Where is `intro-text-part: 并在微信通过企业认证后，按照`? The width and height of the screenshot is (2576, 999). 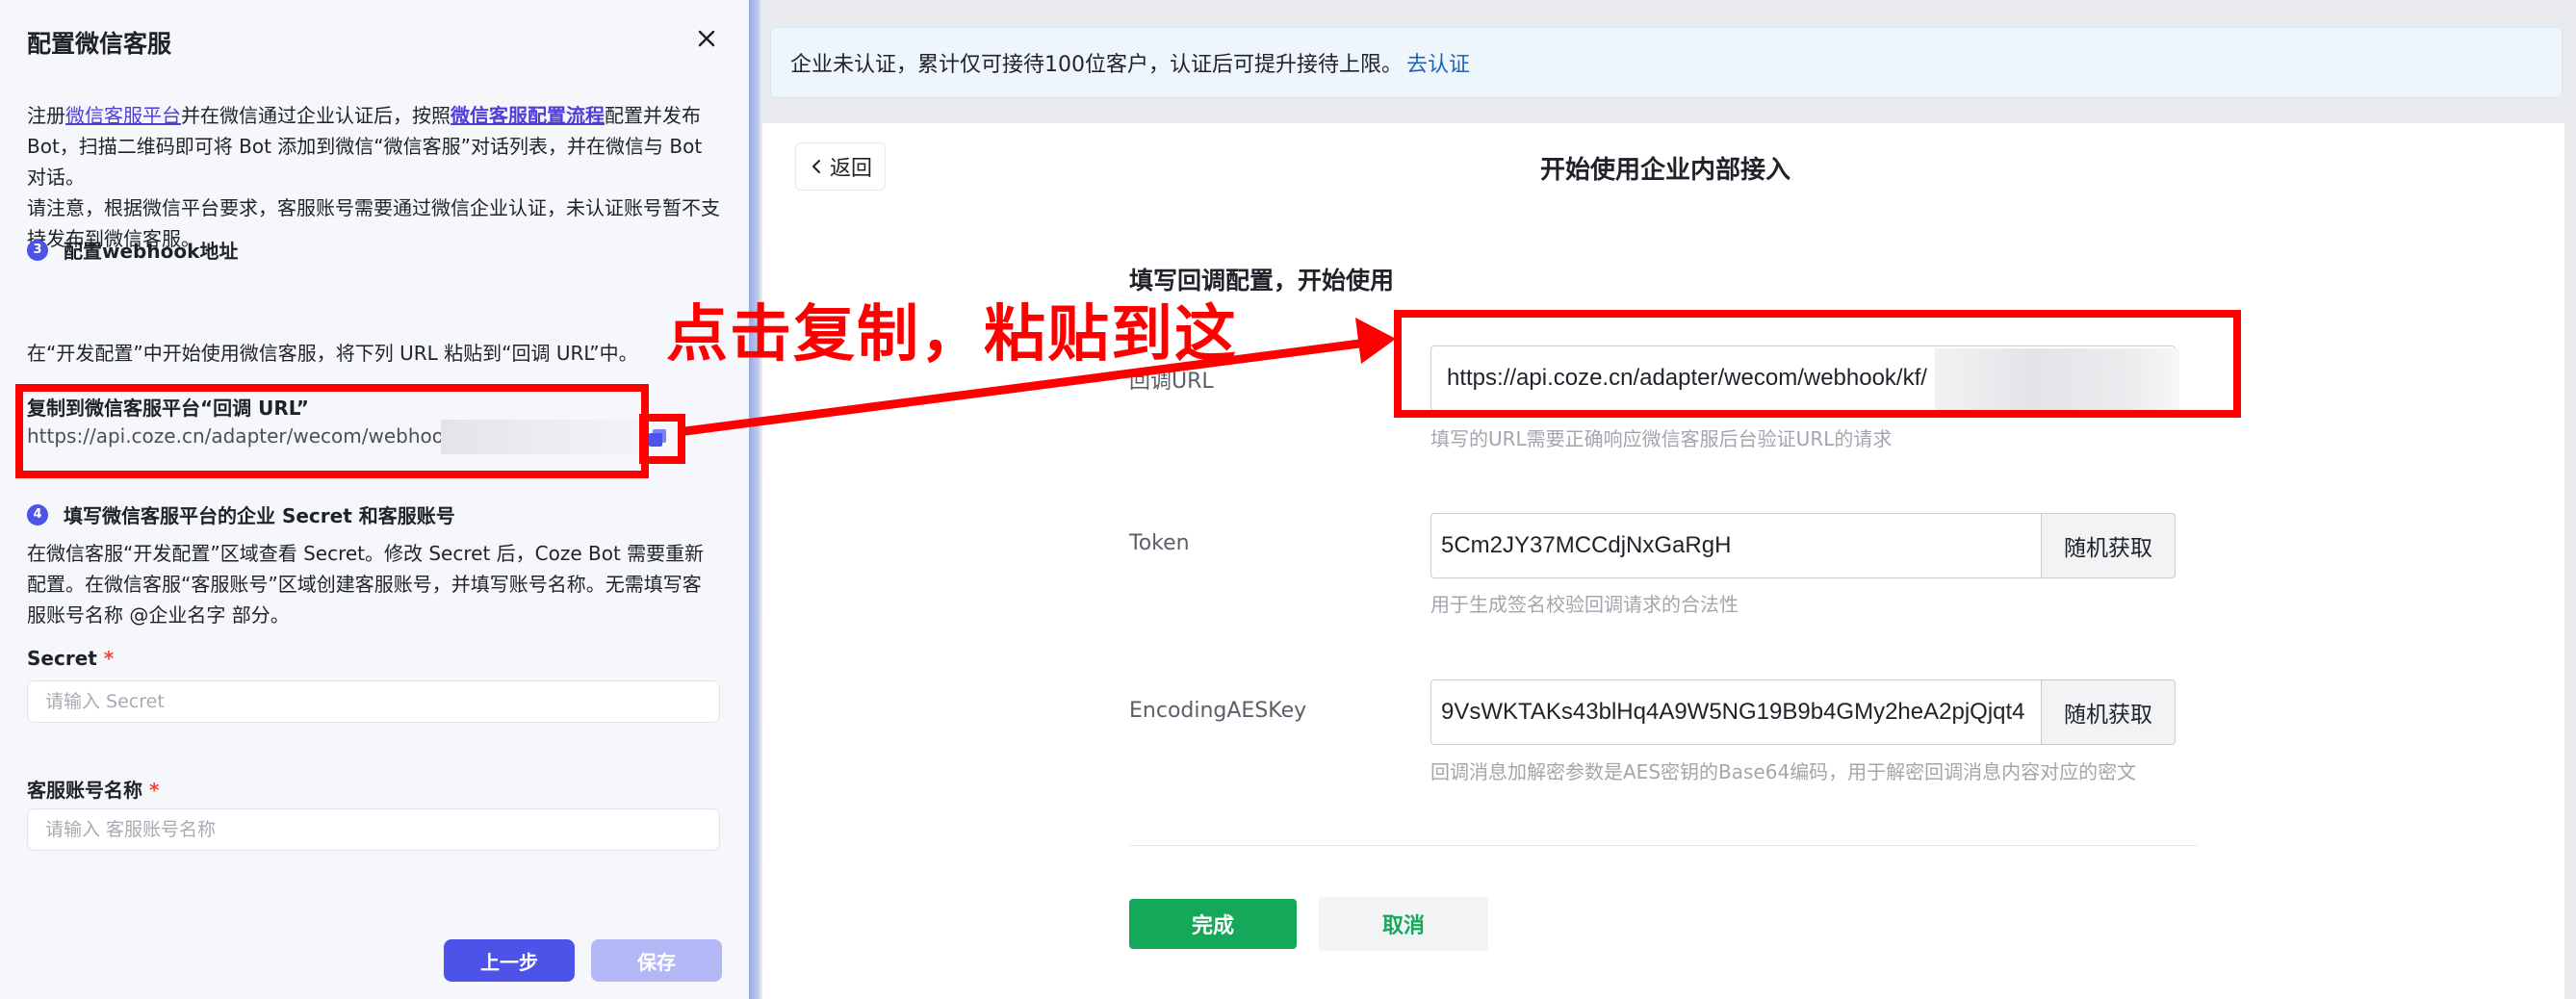
intro-text-part: 并在微信通过企业认证后，按照 is located at coordinates (316, 115).